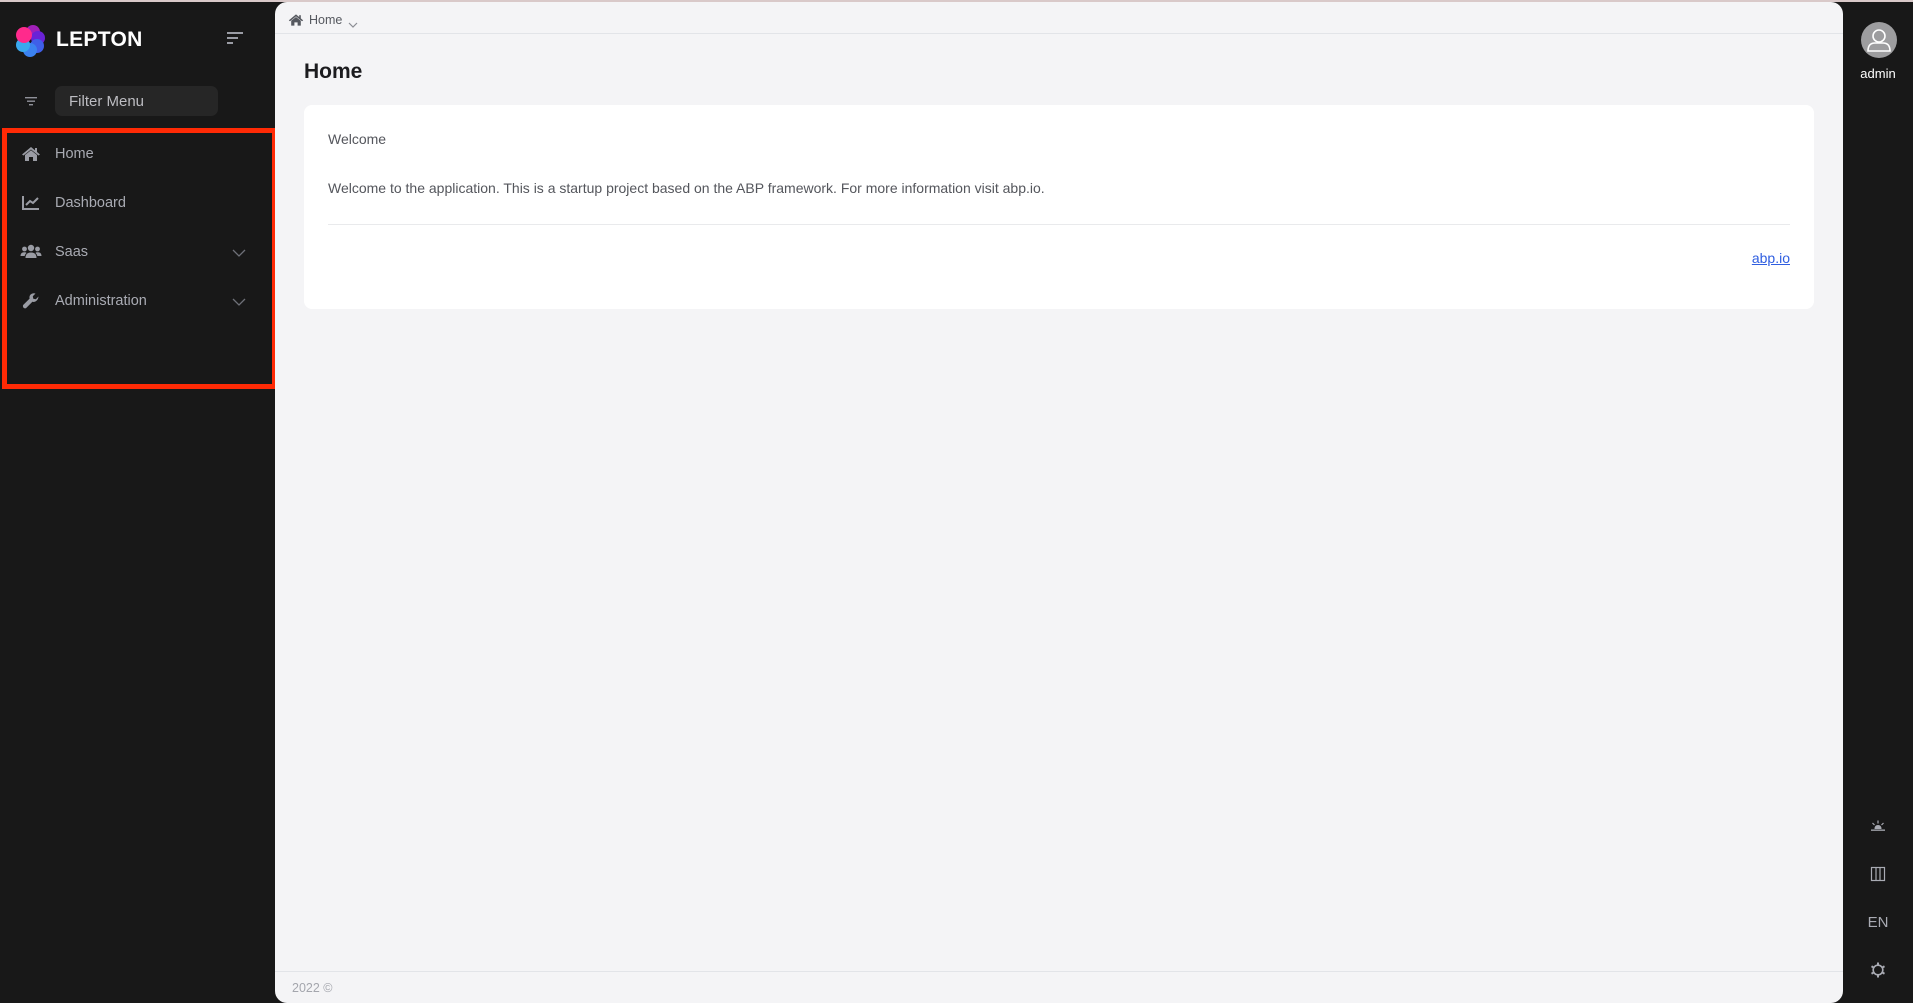 The image size is (1913, 1003). Describe the element at coordinates (1059, 33) in the screenshot. I see `breadcrumb-divider` at that location.